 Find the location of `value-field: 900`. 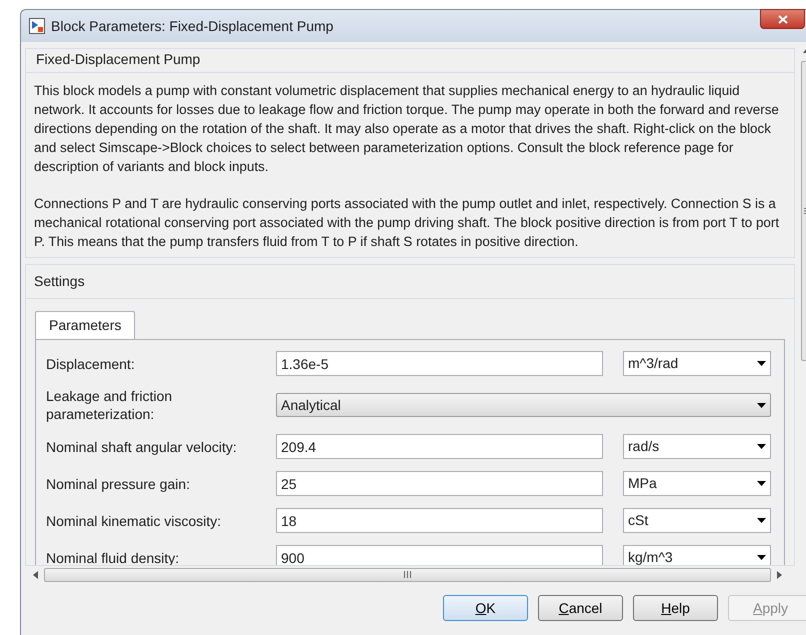

value-field: 900 is located at coordinates (439, 555).